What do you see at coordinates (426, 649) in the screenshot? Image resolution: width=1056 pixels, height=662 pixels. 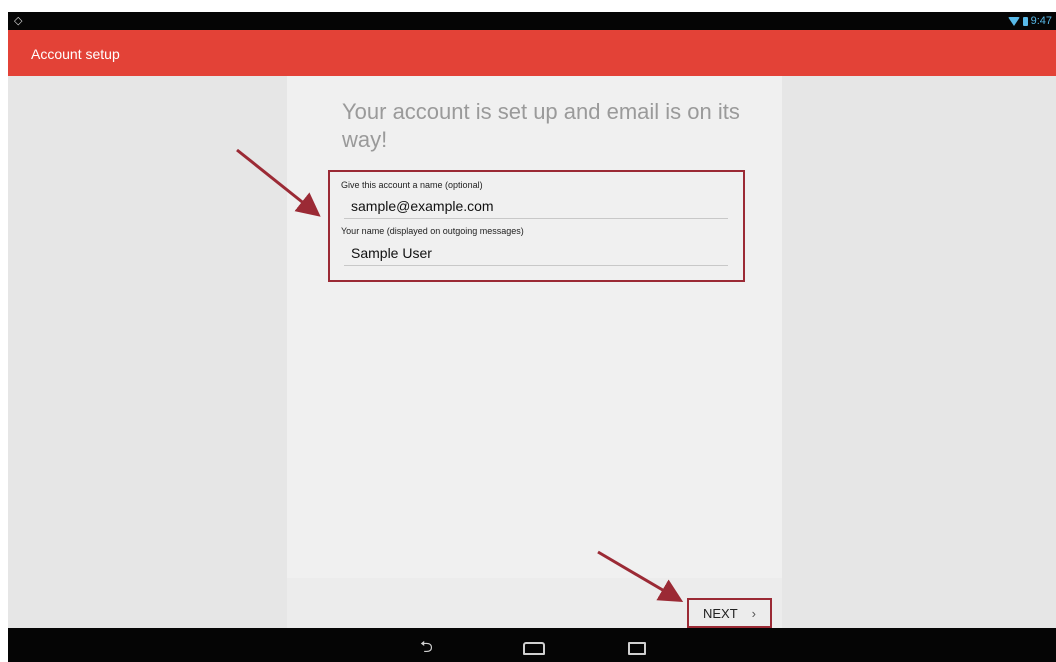 I see `back-icon: ⮌` at bounding box center [426, 649].